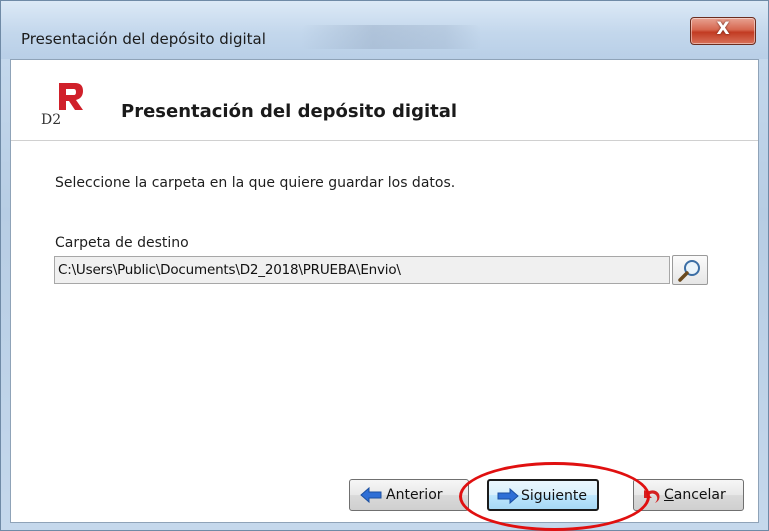  Describe the element at coordinates (669, 495) in the screenshot. I see `cancel-mnemonic: C` at that location.